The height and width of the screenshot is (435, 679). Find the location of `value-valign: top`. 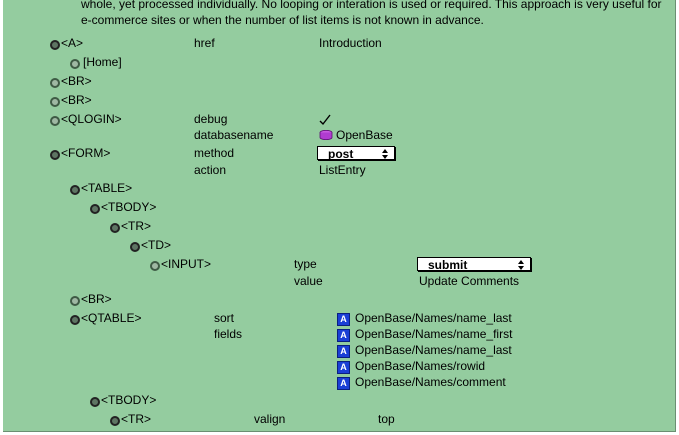

value-valign: top is located at coordinates (386, 419).